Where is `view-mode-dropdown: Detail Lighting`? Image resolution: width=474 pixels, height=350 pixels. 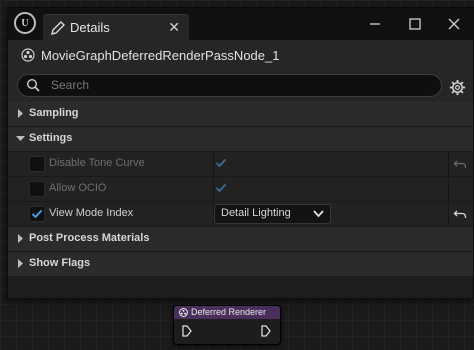 view-mode-dropdown: Detail Lighting is located at coordinates (272, 214).